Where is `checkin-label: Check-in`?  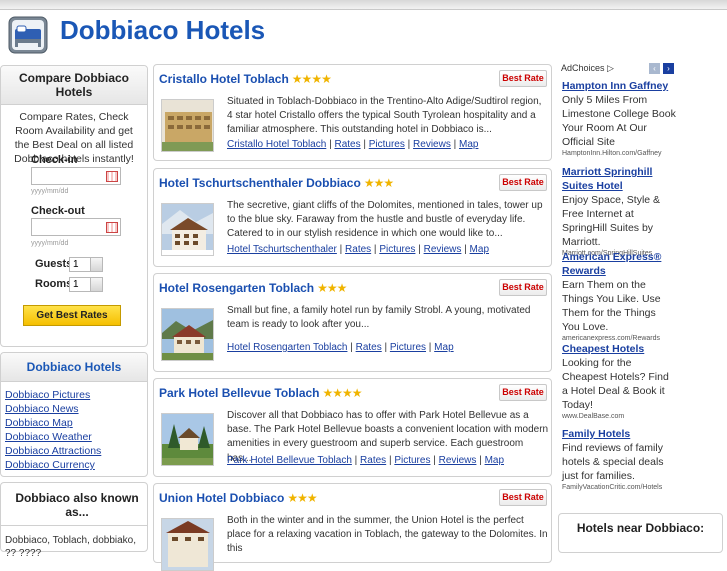
checkin-label: Check-in is located at coordinates (54, 160).